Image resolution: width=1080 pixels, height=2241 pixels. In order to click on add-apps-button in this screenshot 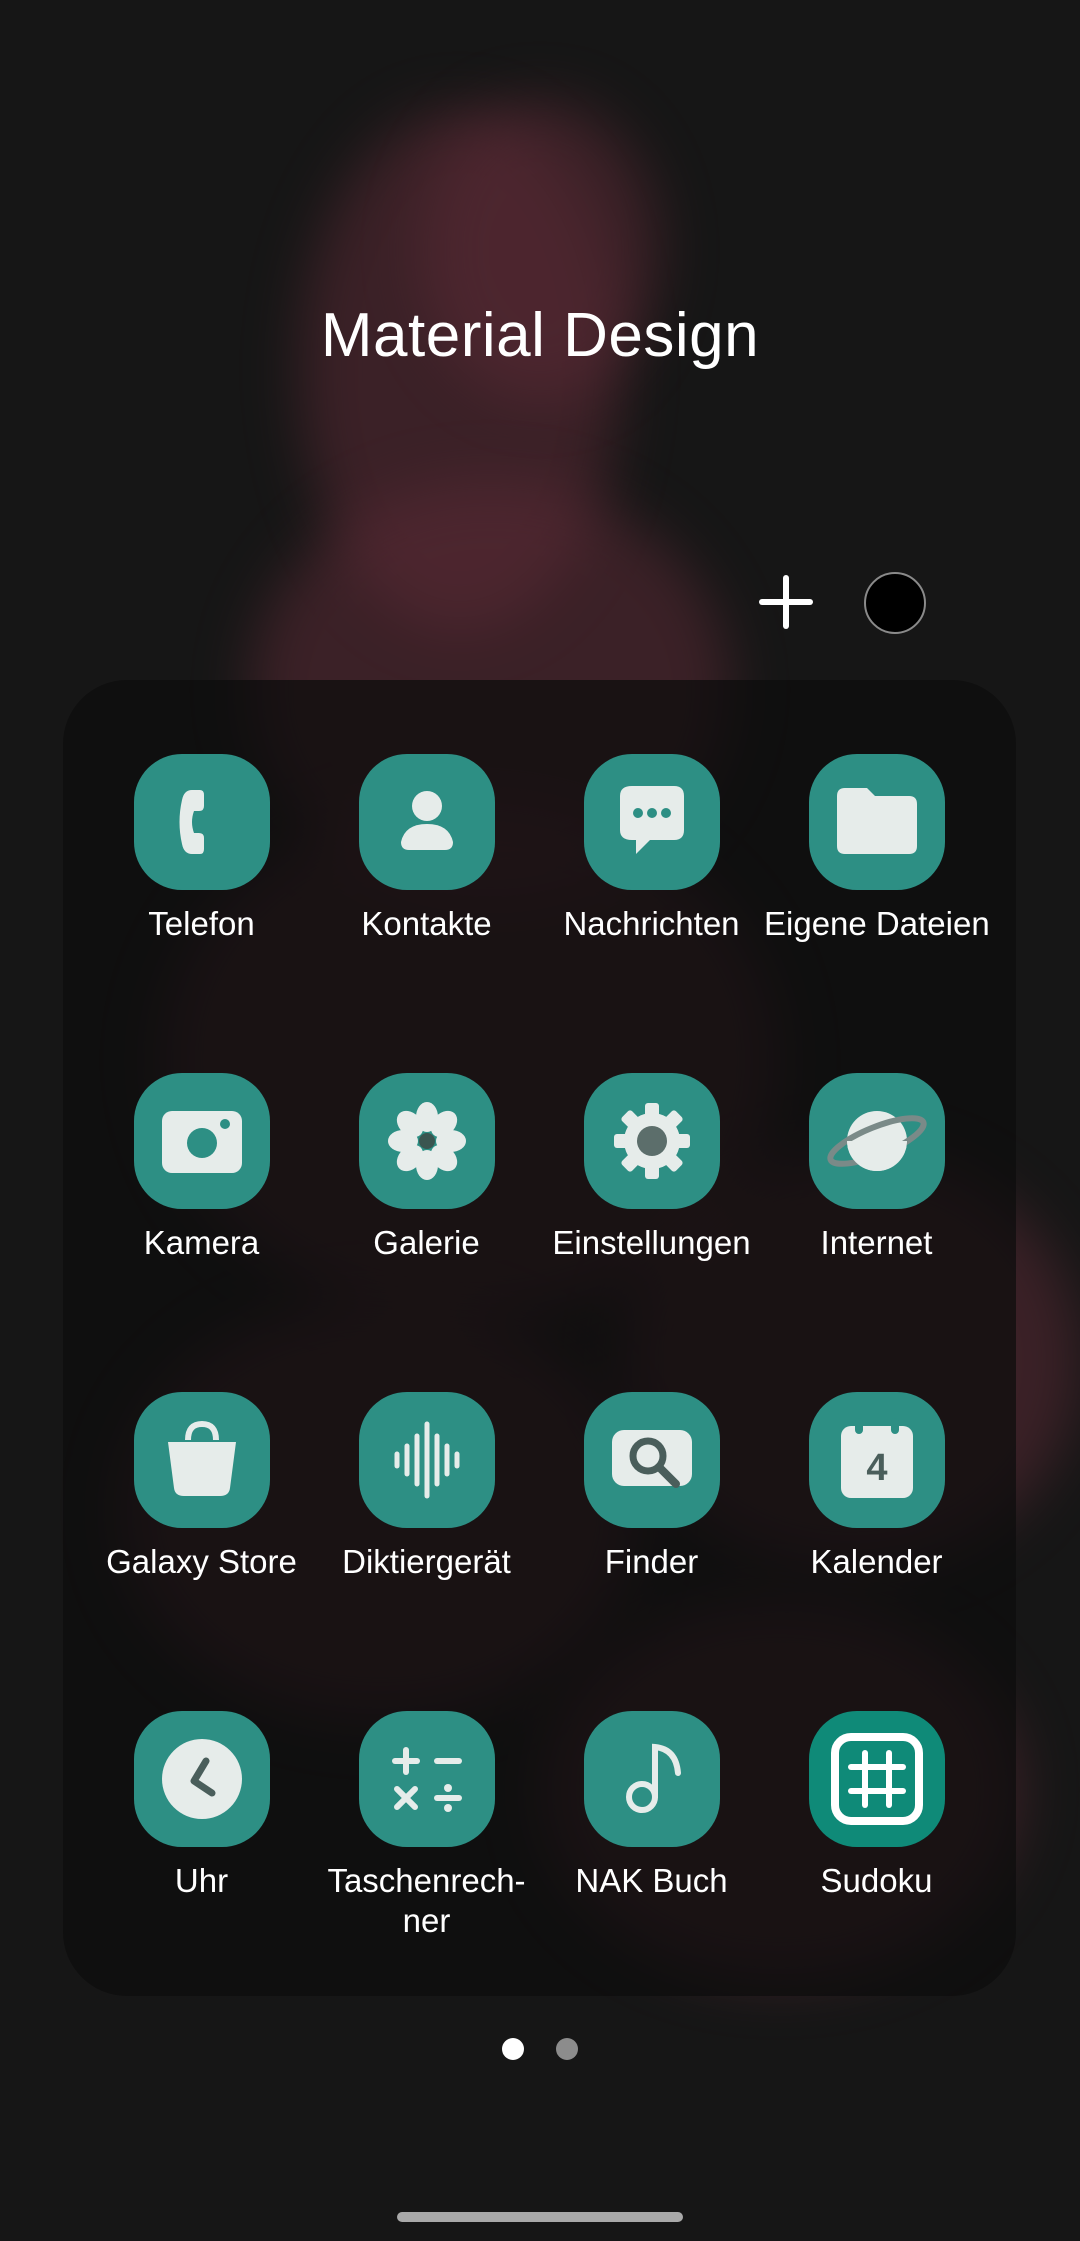, I will do `click(786, 602)`.